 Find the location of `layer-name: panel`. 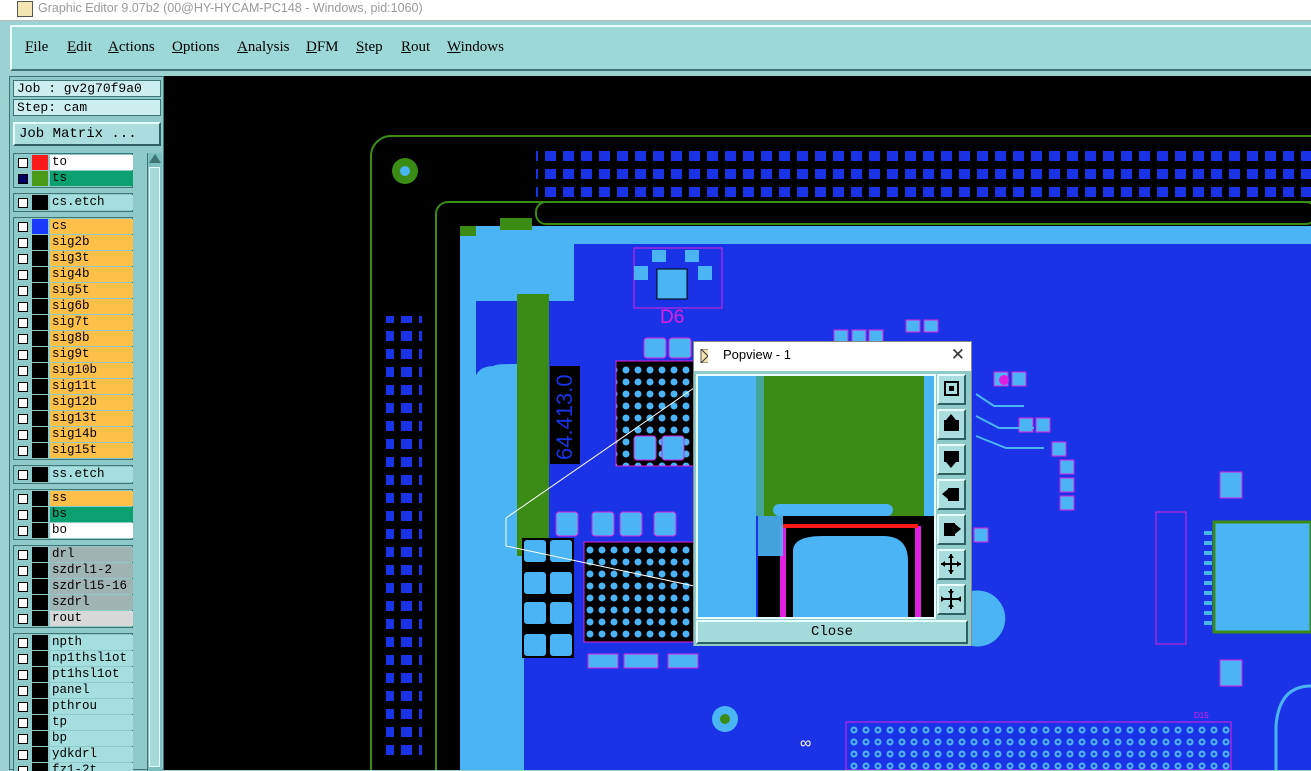

layer-name: panel is located at coordinates (91, 690).